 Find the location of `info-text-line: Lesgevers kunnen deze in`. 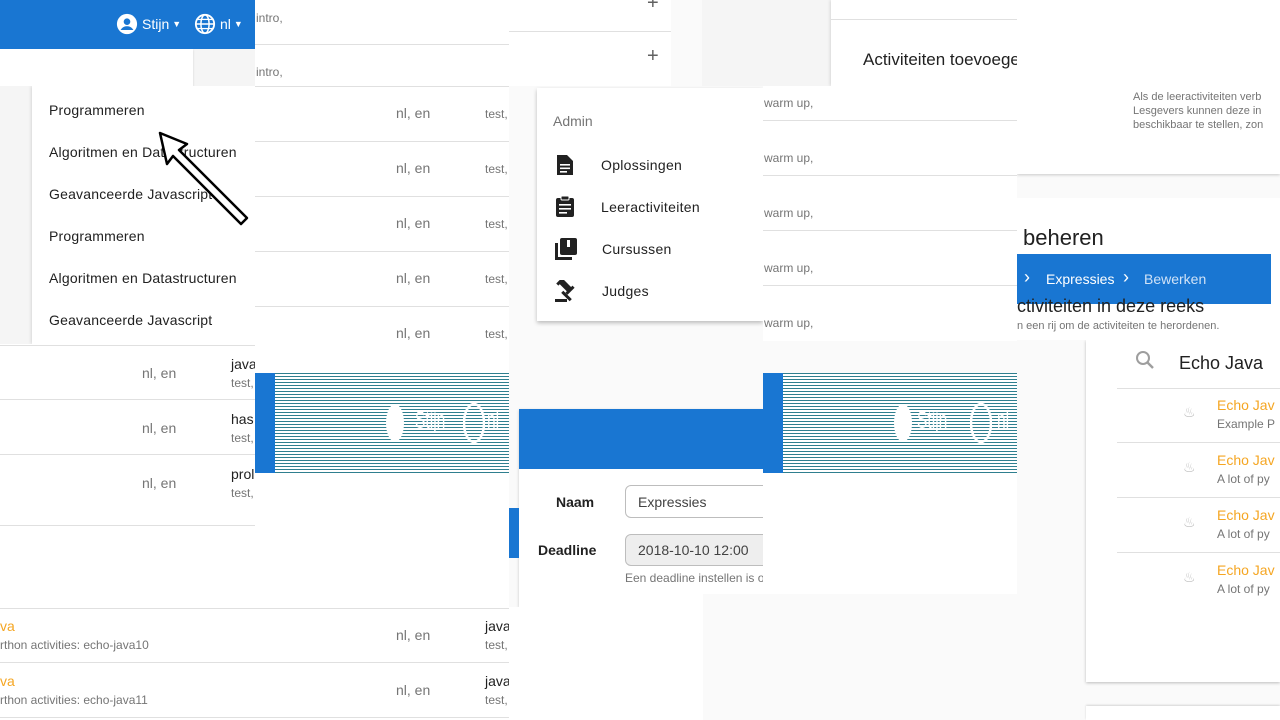

info-text-line: Lesgevers kunnen deze in is located at coordinates (1197, 111).